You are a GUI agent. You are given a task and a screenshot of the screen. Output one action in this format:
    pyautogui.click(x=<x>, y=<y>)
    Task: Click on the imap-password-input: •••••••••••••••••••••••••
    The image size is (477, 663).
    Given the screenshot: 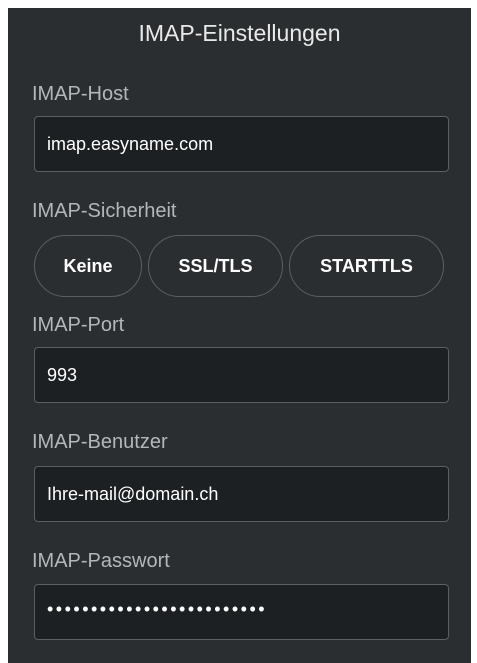 What is the action you would take?
    pyautogui.click(x=241, y=612)
    